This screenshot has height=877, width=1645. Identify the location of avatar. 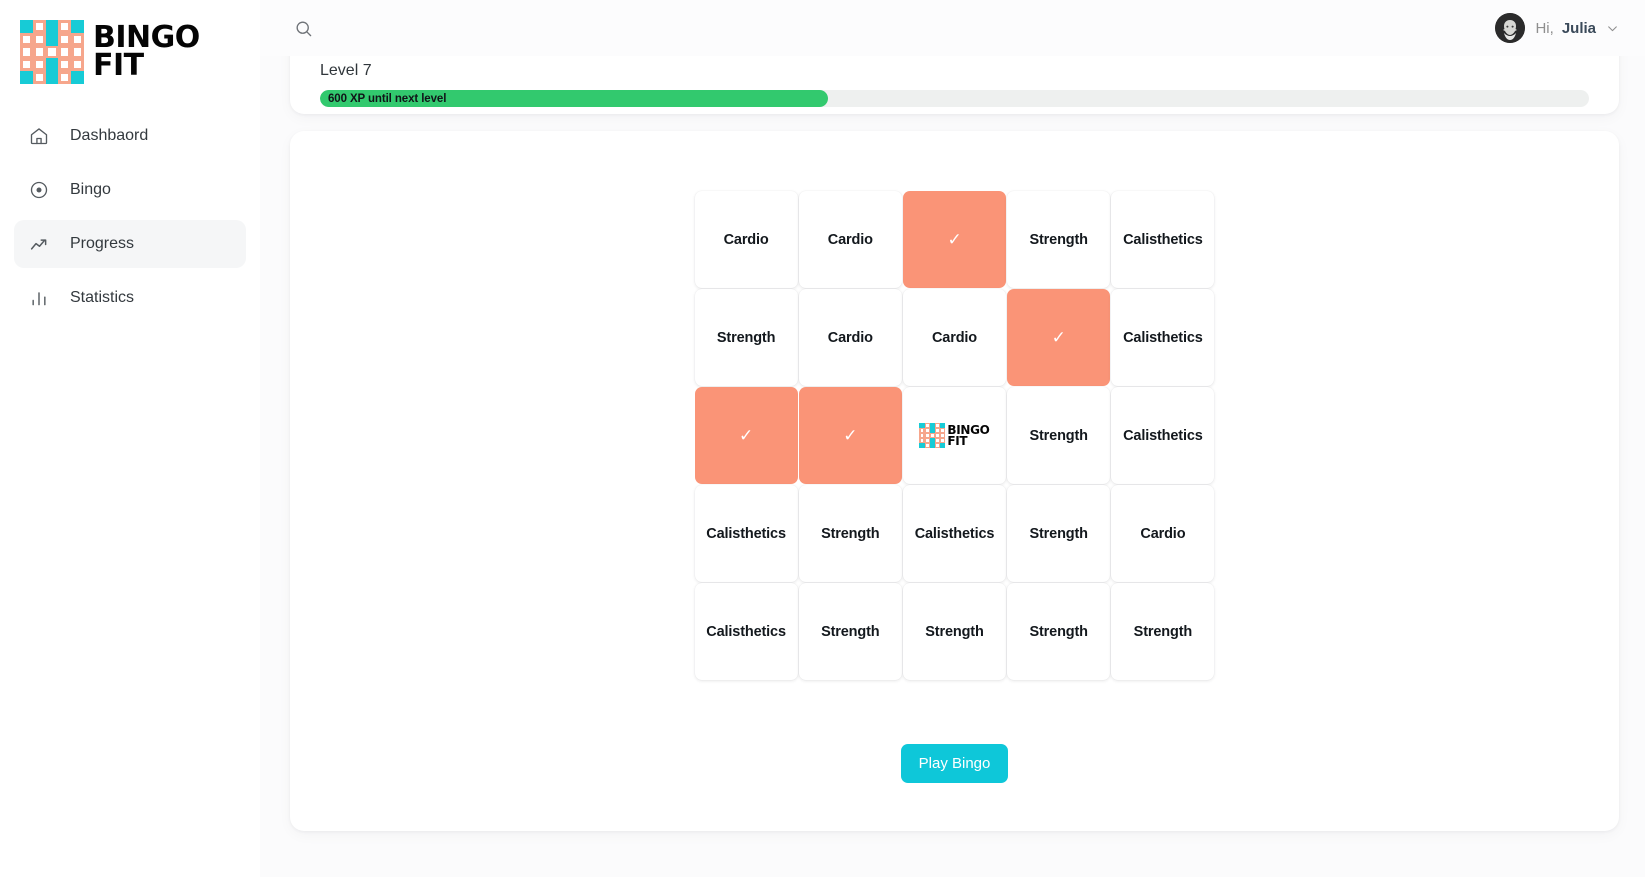
(1510, 28).